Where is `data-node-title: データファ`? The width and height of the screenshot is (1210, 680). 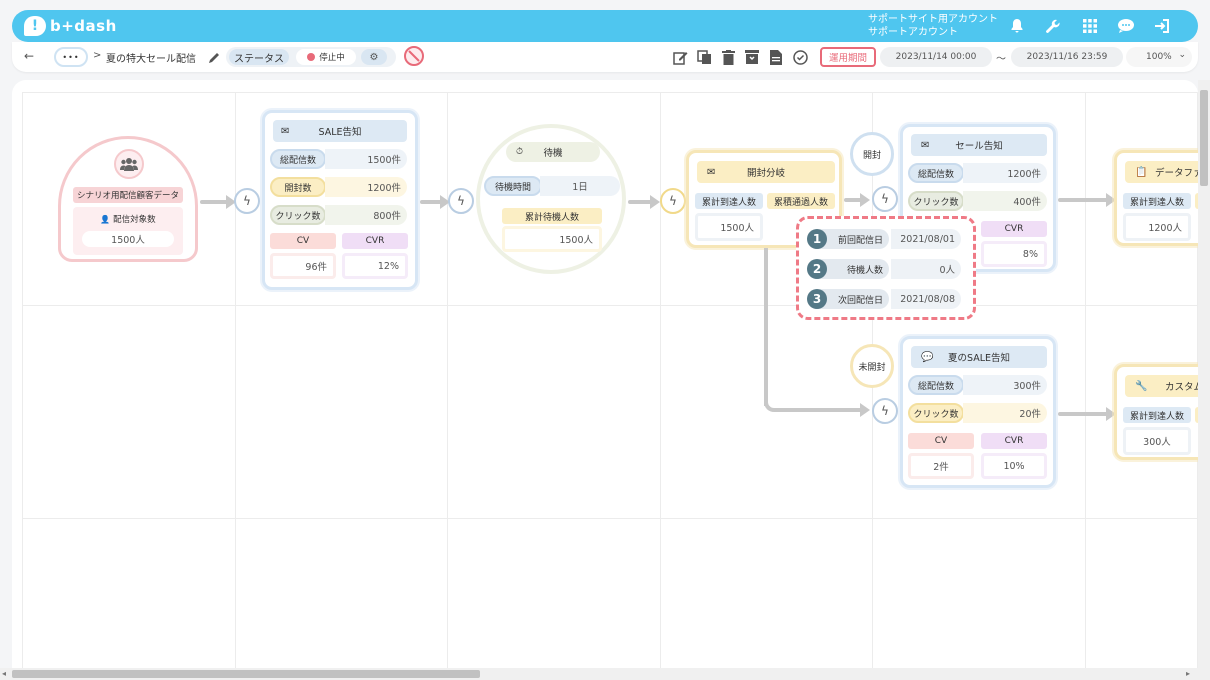 data-node-title: データファ is located at coordinates (1176, 173).